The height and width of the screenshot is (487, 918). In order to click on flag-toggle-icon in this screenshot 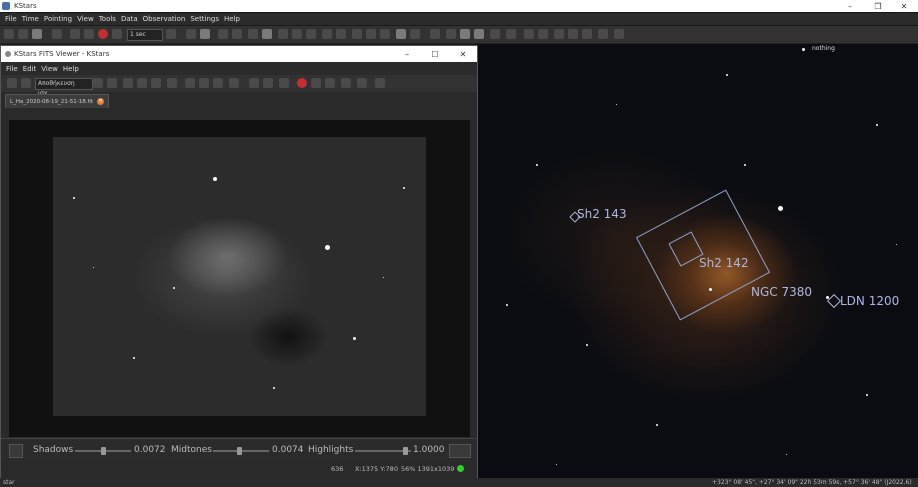, I will do `click(415, 34)`.